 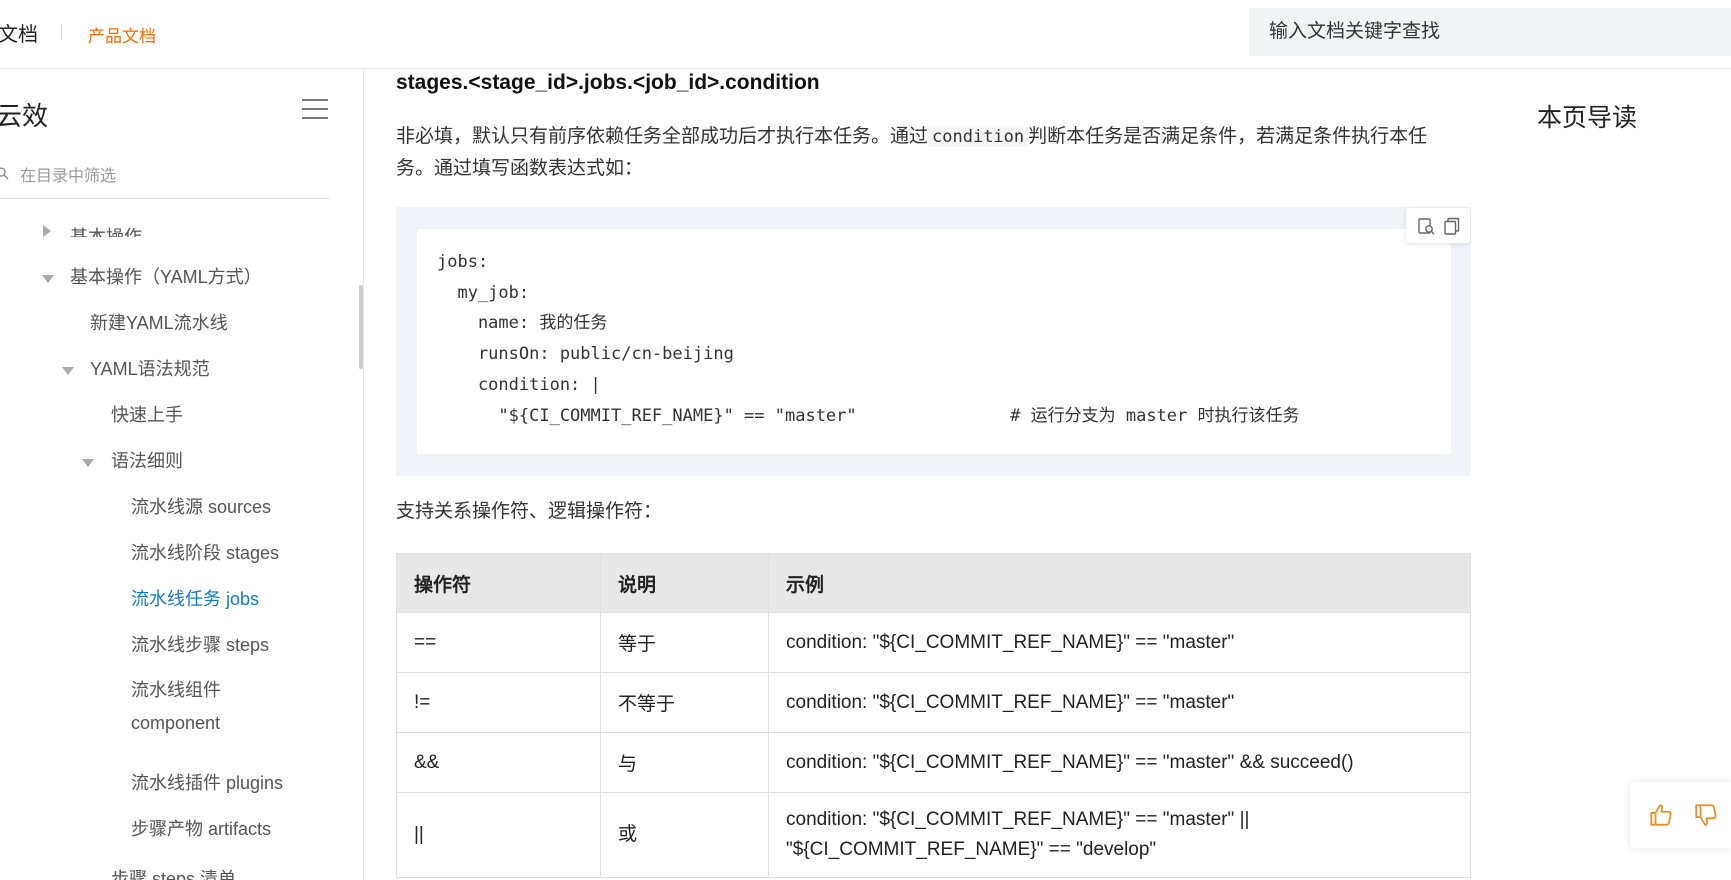 What do you see at coordinates (585, 354) in the screenshot?
I see `code-line: runsOn: public/cn-beijing` at bounding box center [585, 354].